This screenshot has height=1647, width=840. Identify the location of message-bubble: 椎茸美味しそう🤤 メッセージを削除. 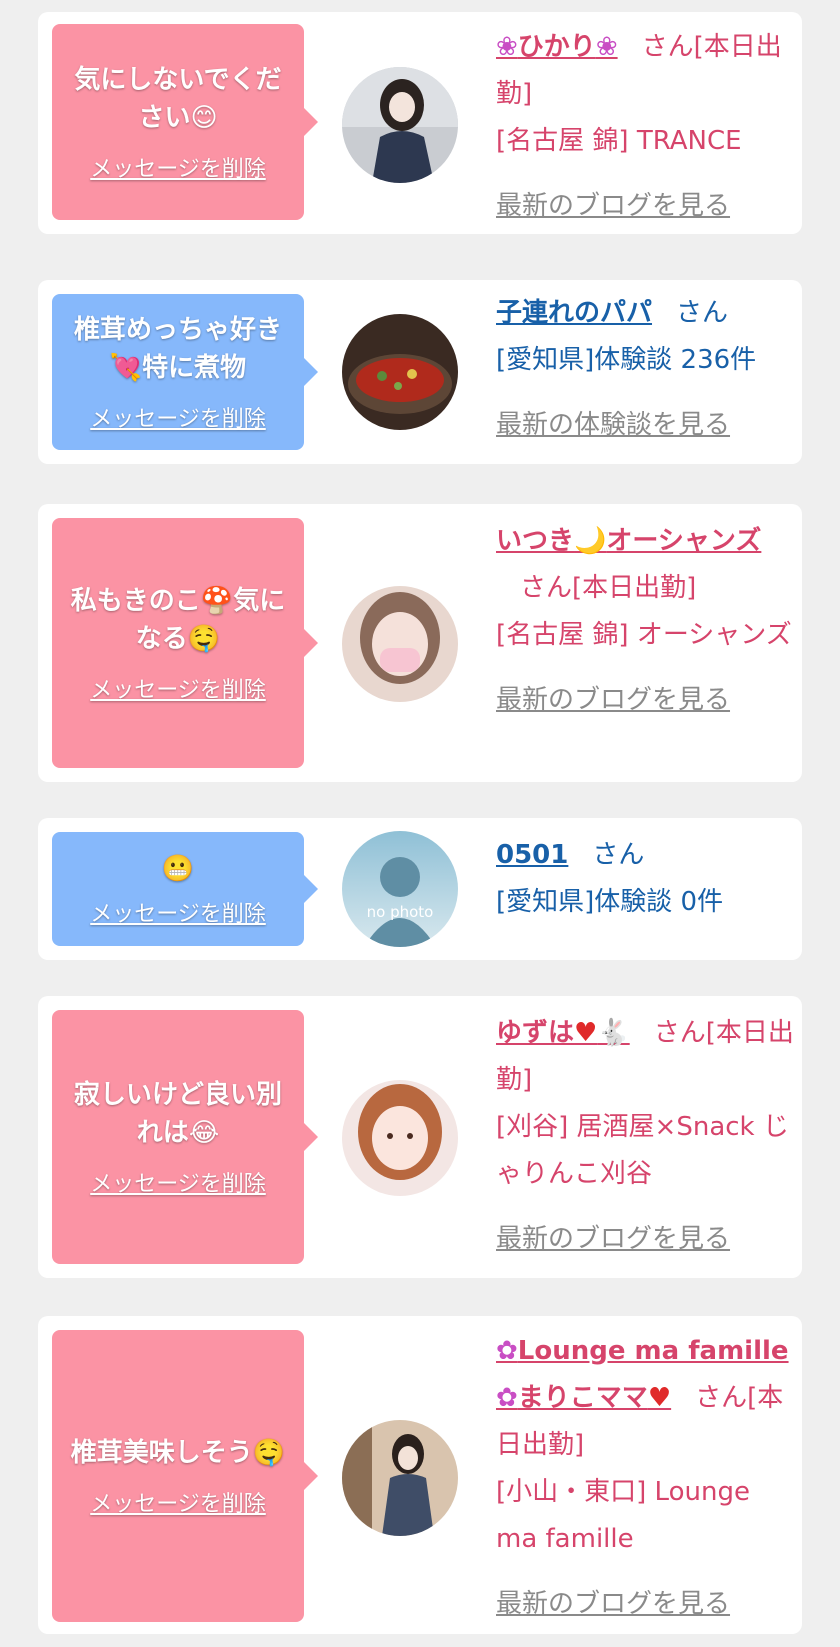
(185, 1476).